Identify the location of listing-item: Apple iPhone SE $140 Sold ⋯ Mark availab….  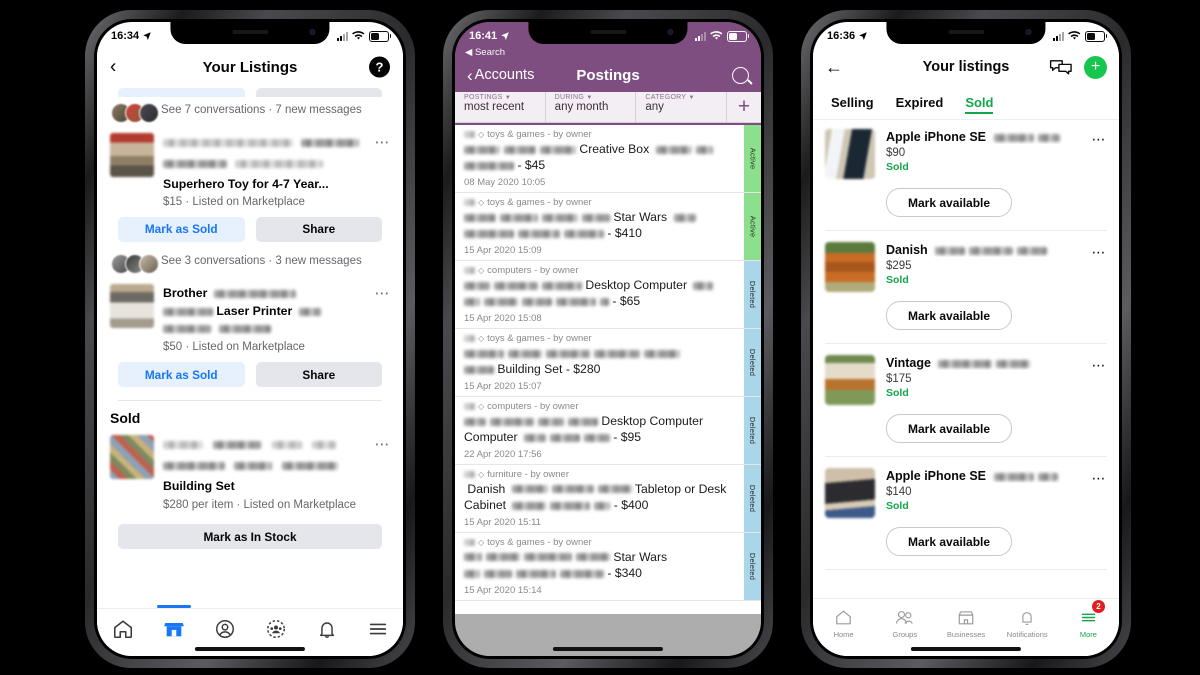
(966, 515).